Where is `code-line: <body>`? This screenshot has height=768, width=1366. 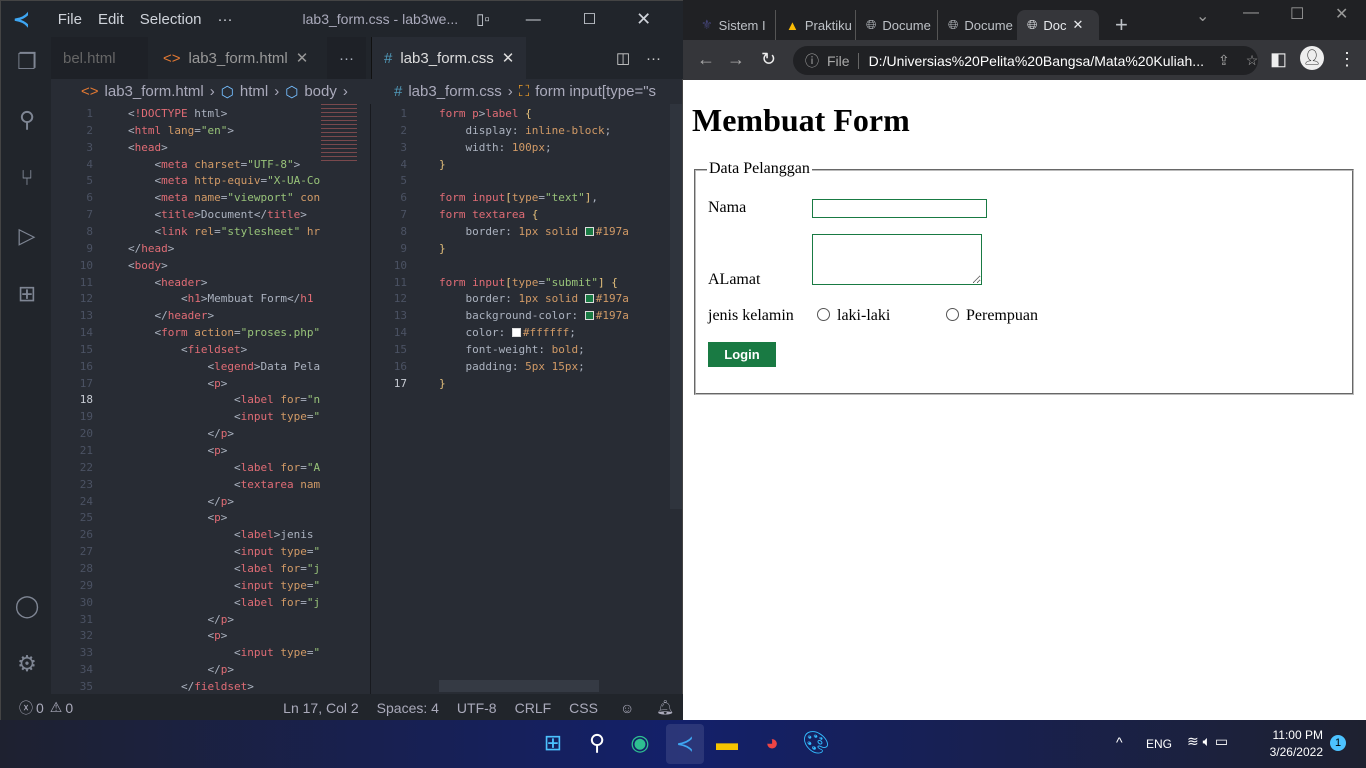
code-line: <body> is located at coordinates (148, 265).